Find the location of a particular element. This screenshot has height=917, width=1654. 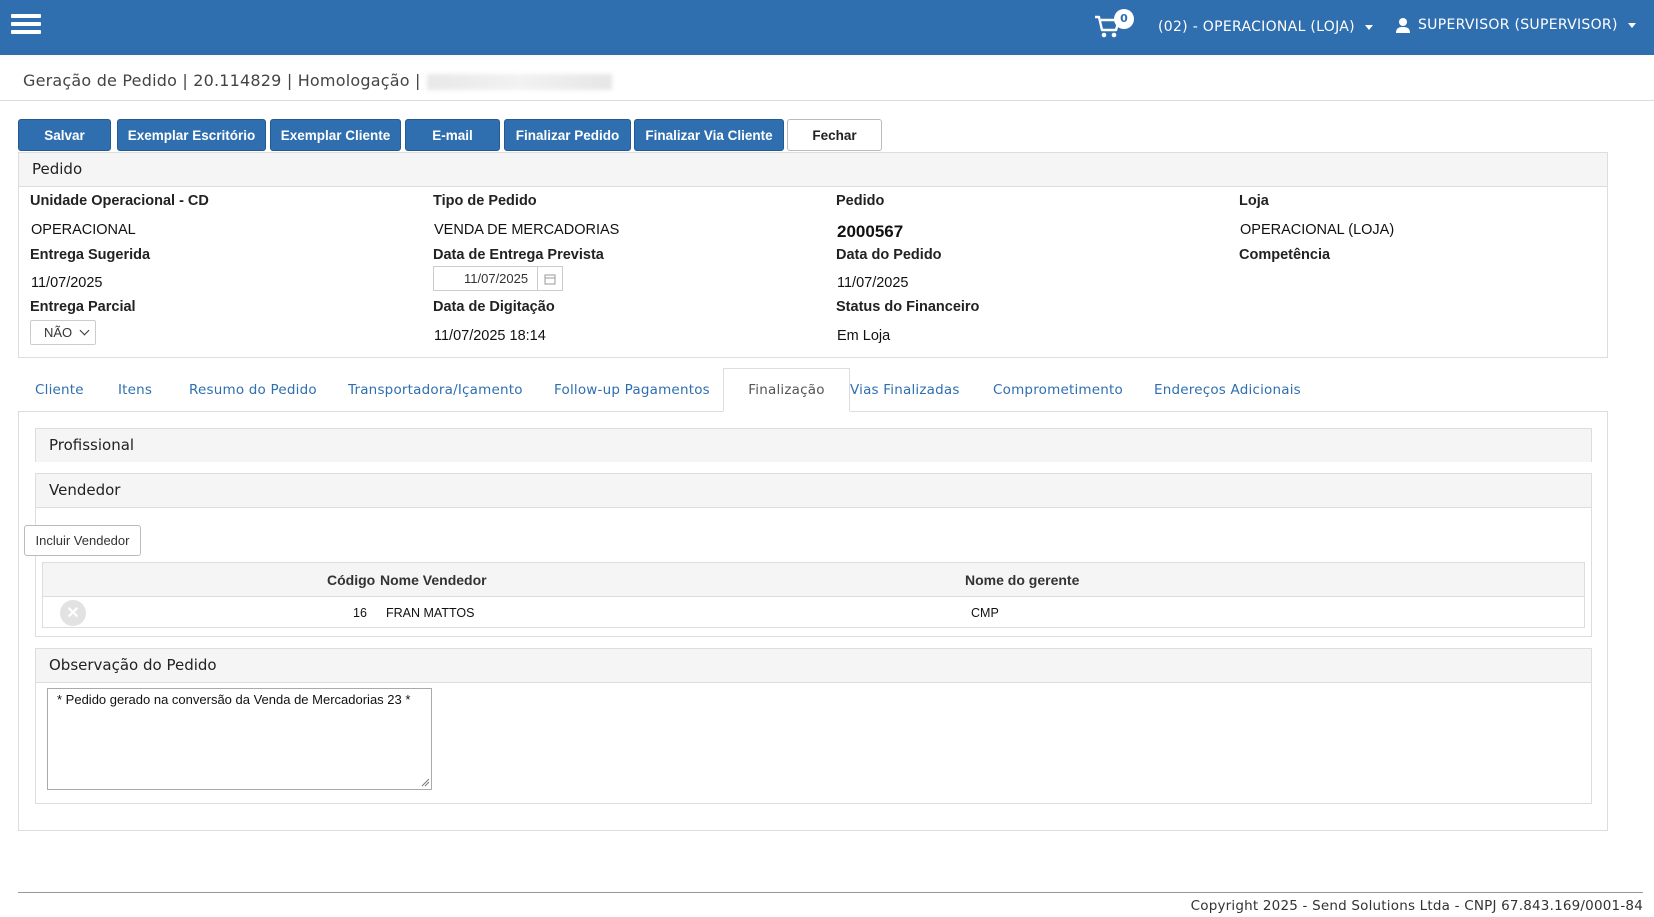

tab-itens: Itens is located at coordinates (135, 389).